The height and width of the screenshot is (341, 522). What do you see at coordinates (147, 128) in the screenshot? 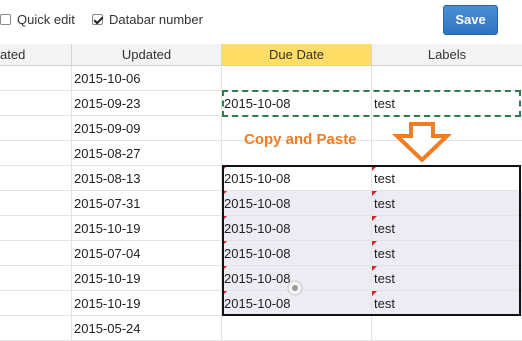
I see `table-cell-updated: 2015-09-09` at bounding box center [147, 128].